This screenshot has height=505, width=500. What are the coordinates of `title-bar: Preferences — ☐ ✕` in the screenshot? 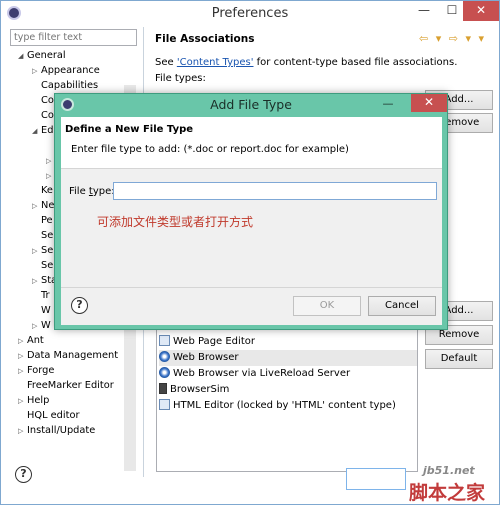 It's located at (250, 14).